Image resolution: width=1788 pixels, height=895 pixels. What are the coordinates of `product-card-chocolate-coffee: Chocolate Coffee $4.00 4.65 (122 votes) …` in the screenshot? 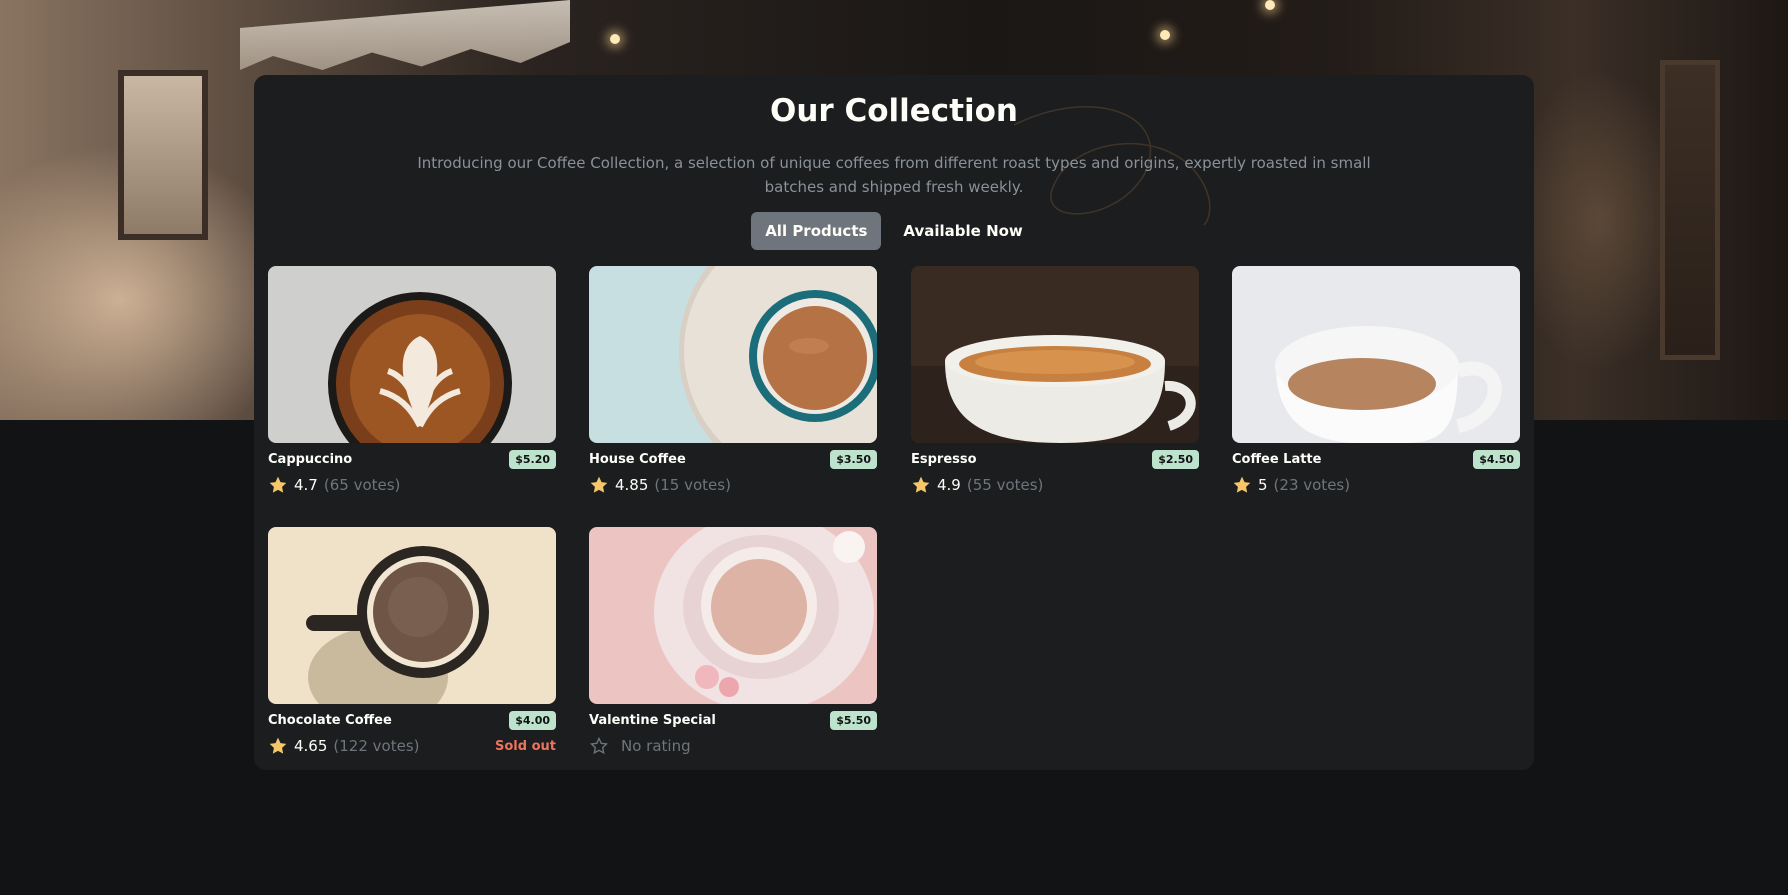 It's located at (412, 642).